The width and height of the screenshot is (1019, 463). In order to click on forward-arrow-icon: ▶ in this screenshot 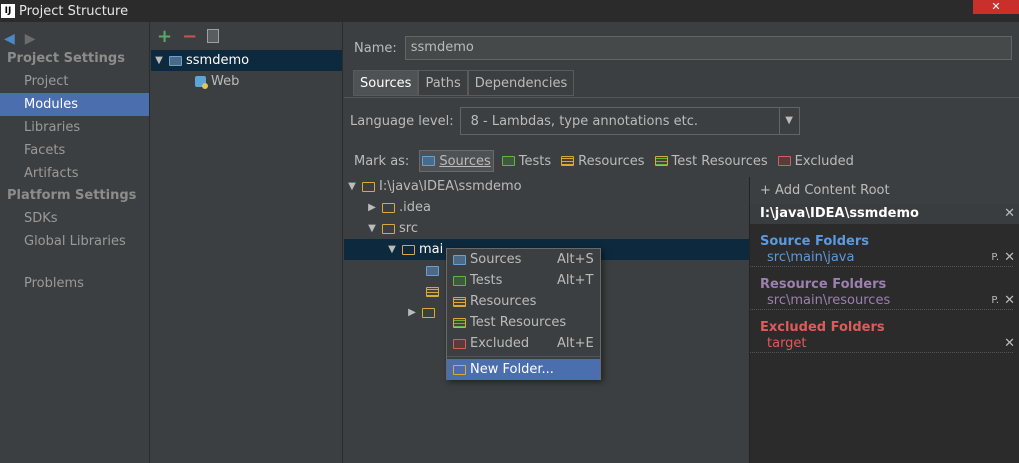, I will do `click(30, 39)`.